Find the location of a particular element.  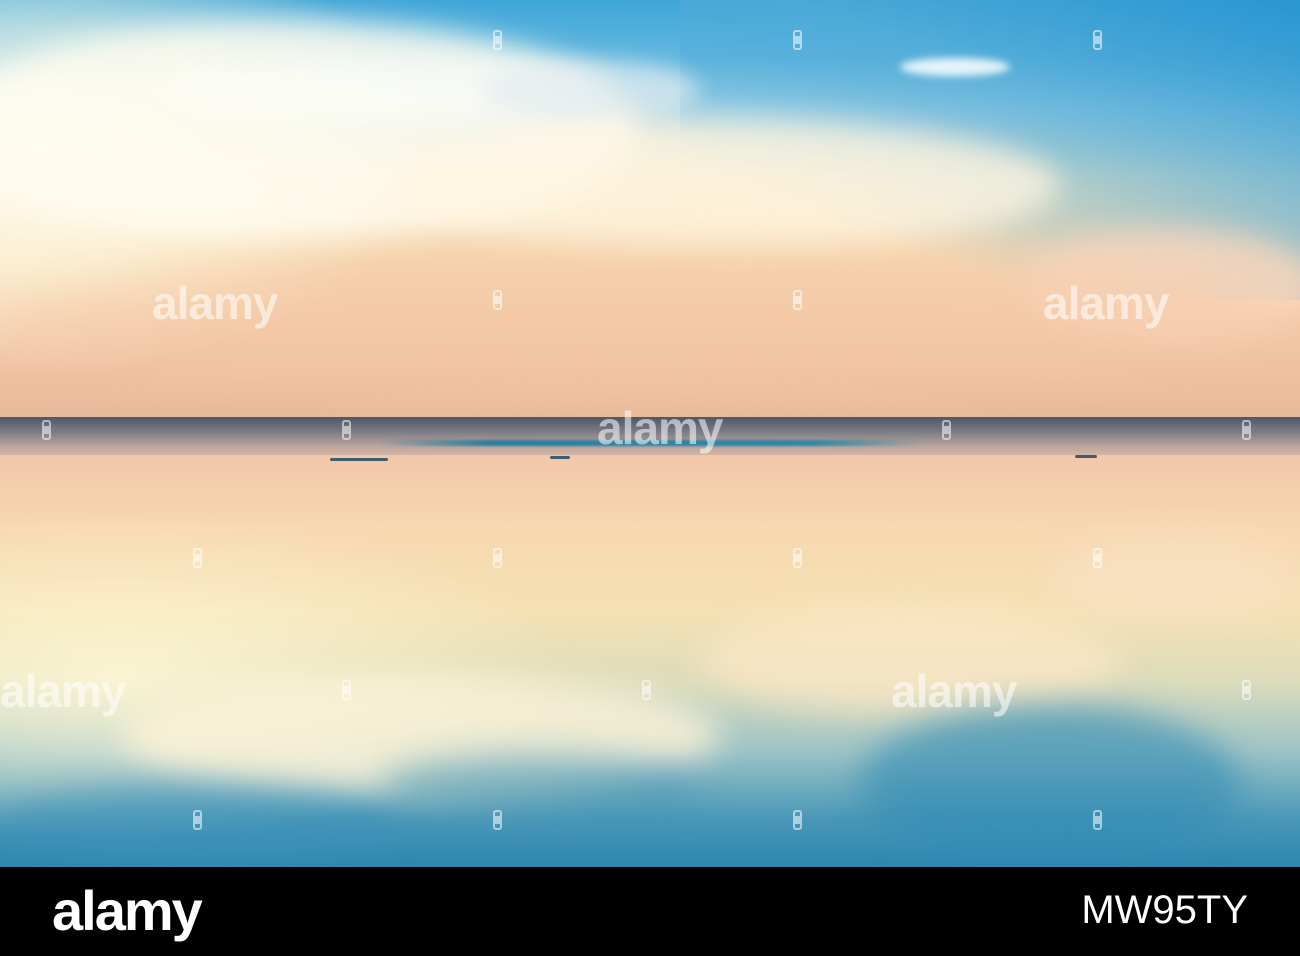

alamy-logo: alamy is located at coordinates (127, 910).